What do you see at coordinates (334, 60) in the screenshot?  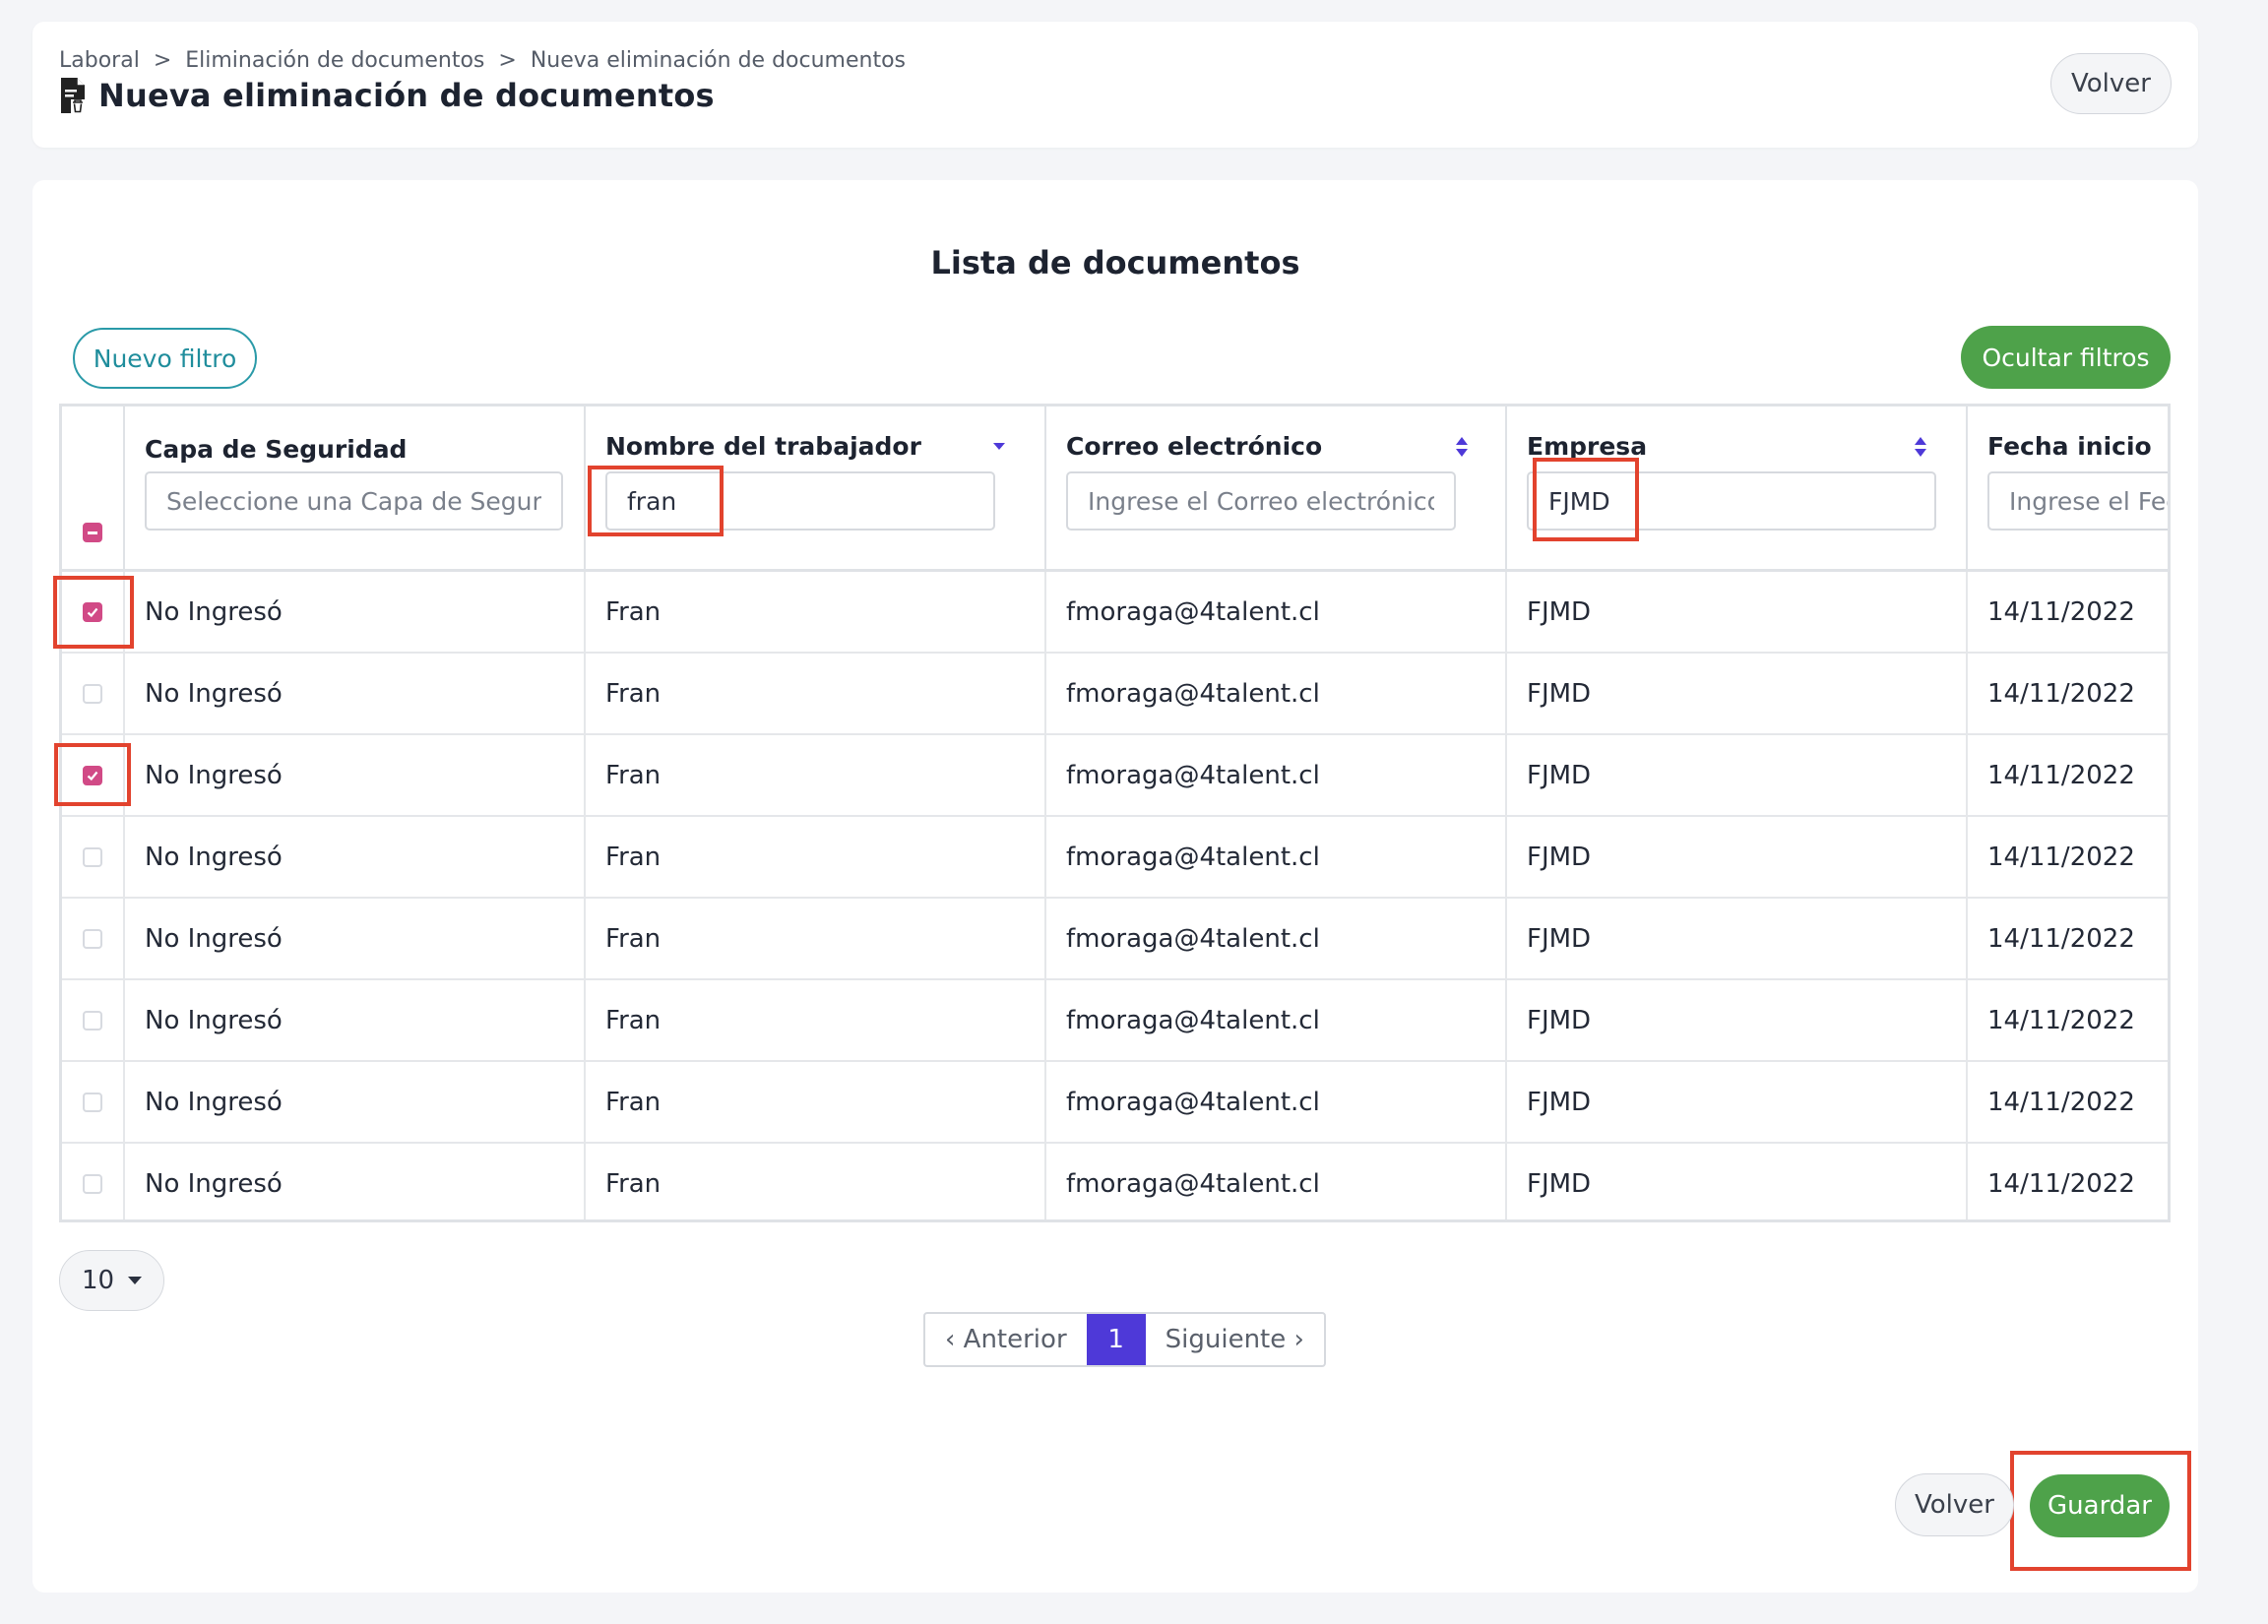 I see `breadcrumb-item-eliminacion: Eliminación de documentos` at bounding box center [334, 60].